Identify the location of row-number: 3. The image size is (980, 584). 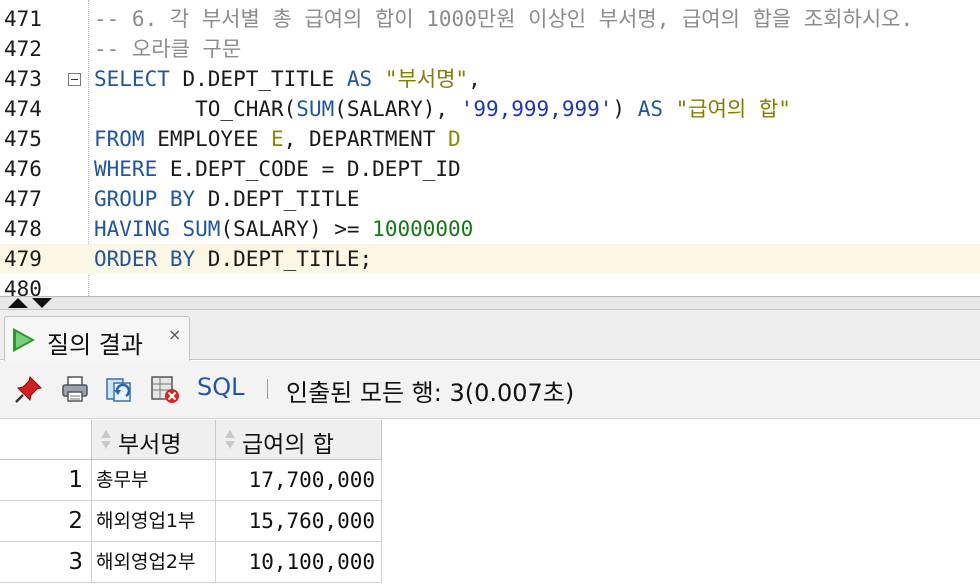
(46, 562).